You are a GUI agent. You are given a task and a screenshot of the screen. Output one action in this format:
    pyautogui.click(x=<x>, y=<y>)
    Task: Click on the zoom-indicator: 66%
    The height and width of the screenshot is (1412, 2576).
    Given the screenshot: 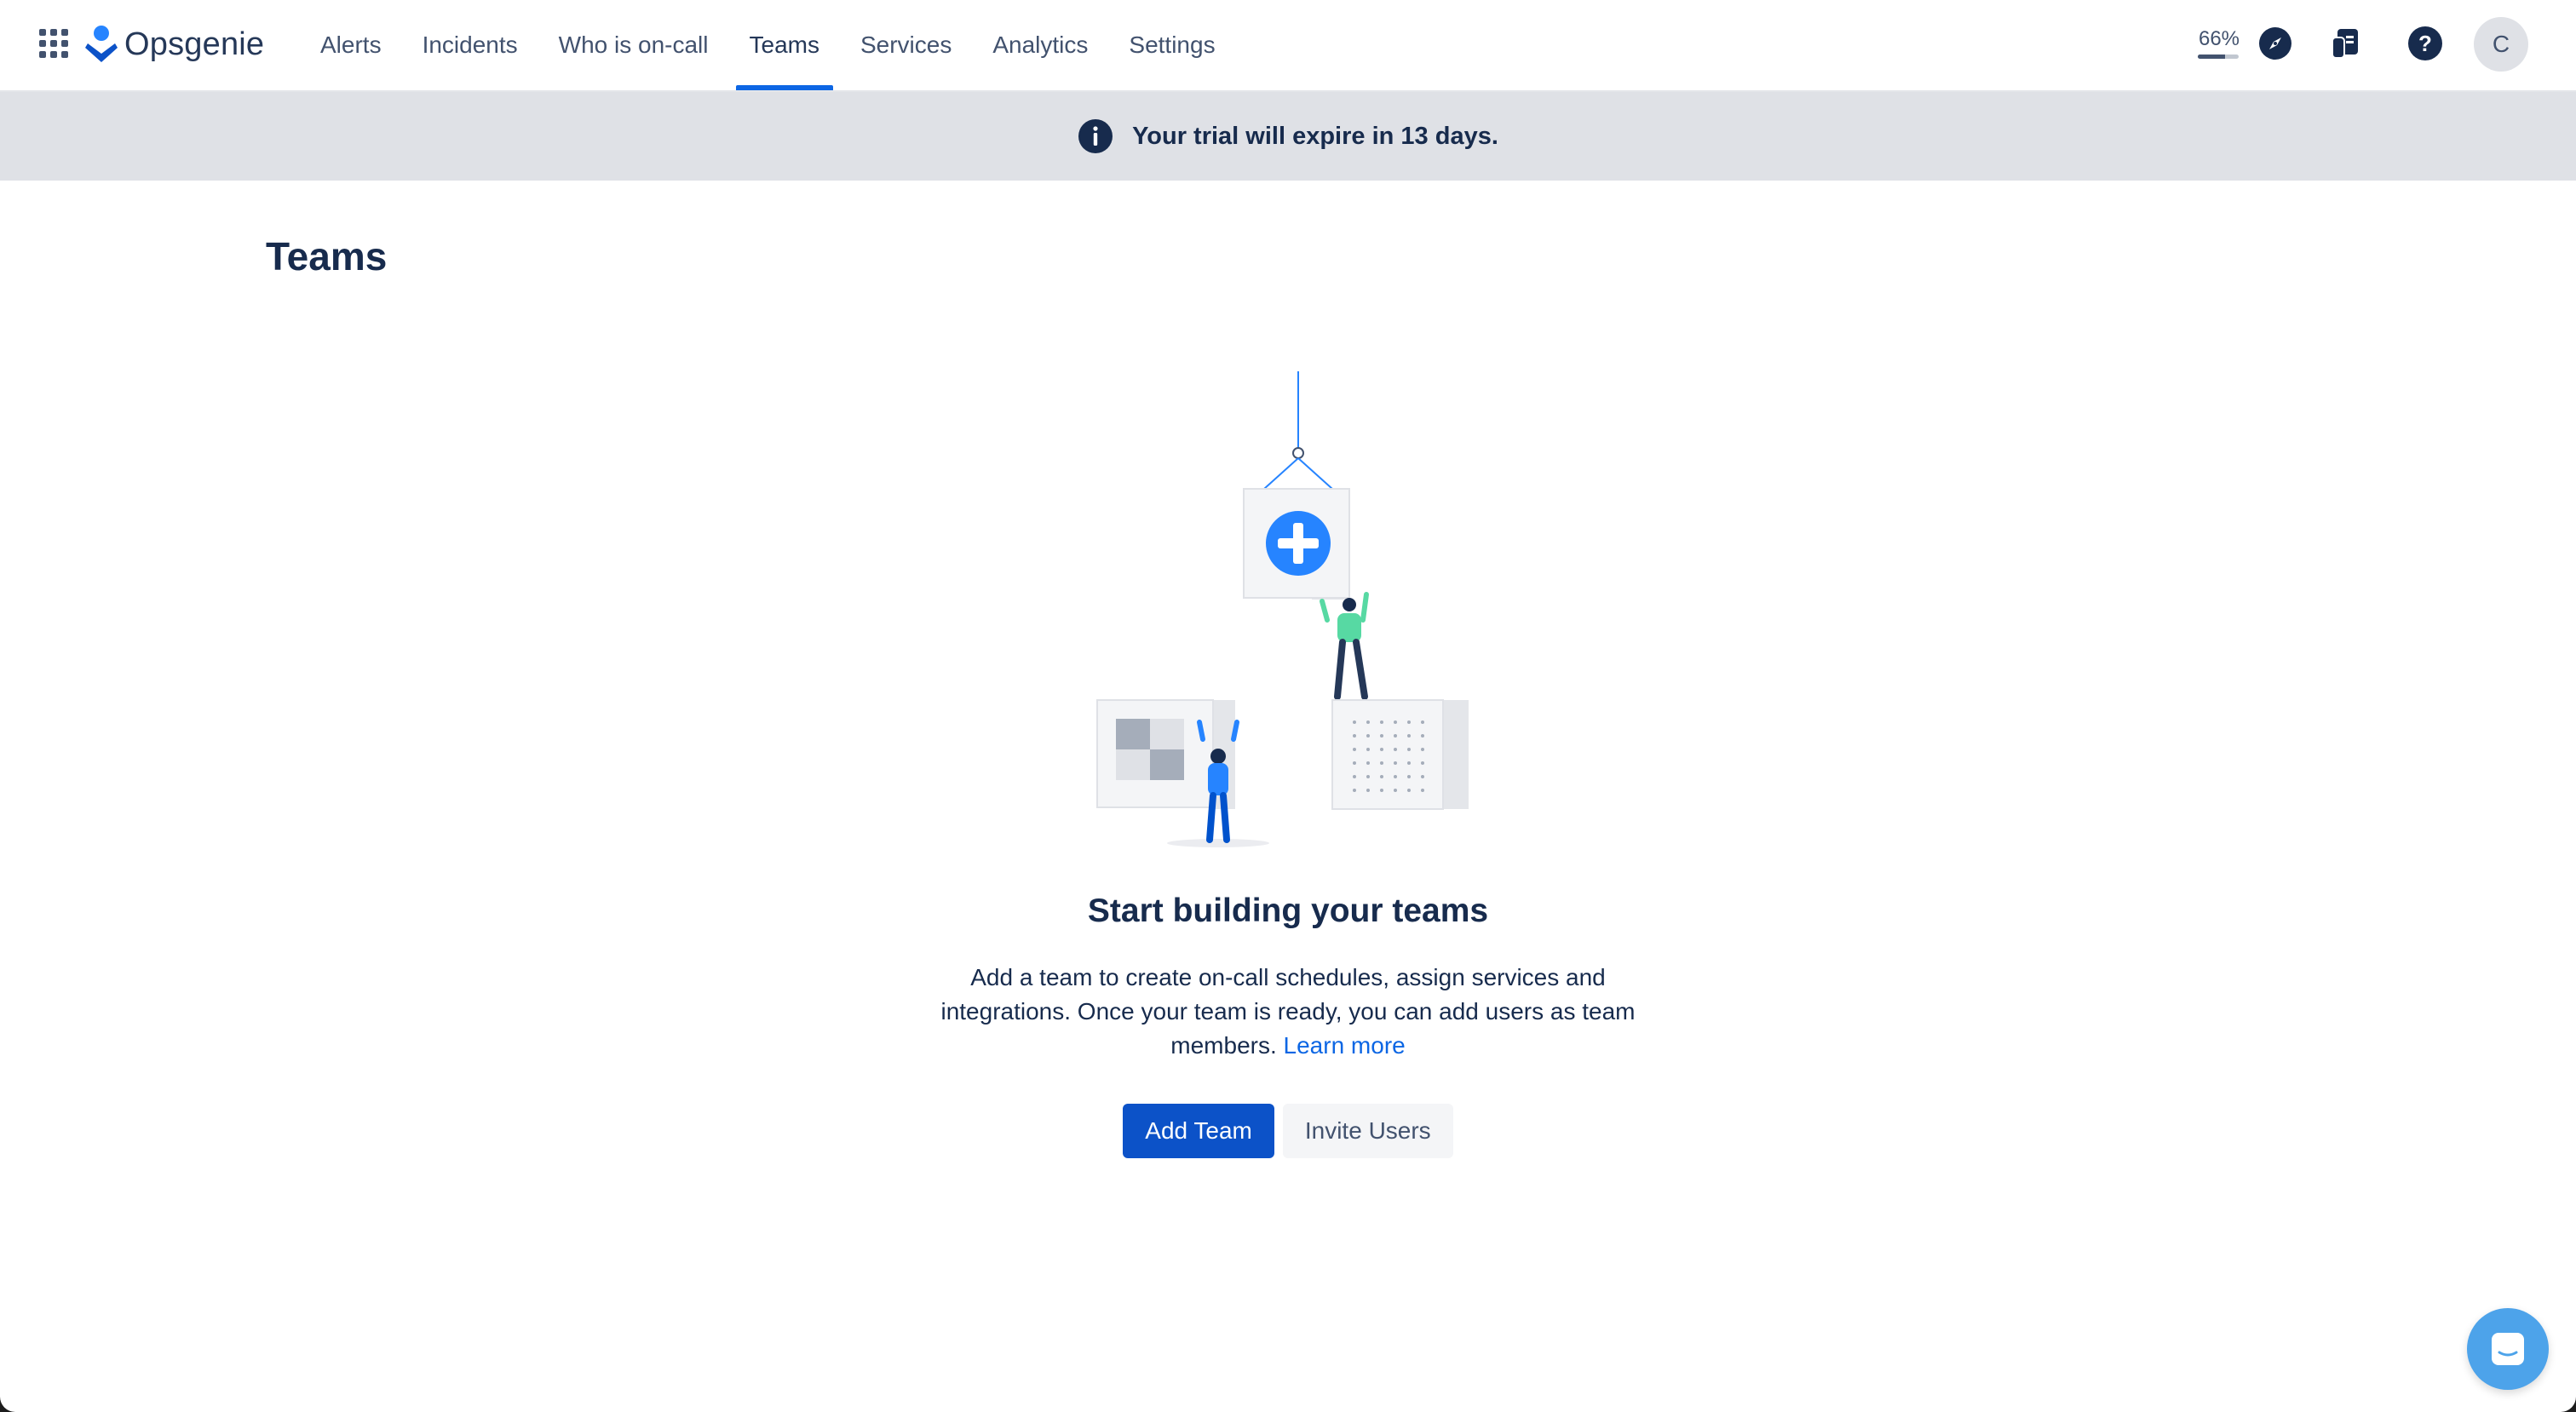 What is the action you would take?
    pyautogui.click(x=2219, y=39)
    